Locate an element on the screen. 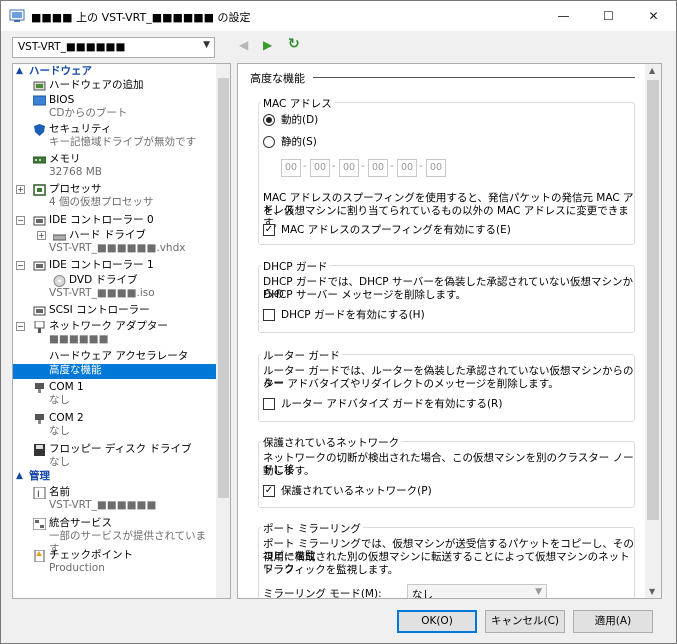  hardware-section-header: ▲ ハードウェア is located at coordinates (114, 71).